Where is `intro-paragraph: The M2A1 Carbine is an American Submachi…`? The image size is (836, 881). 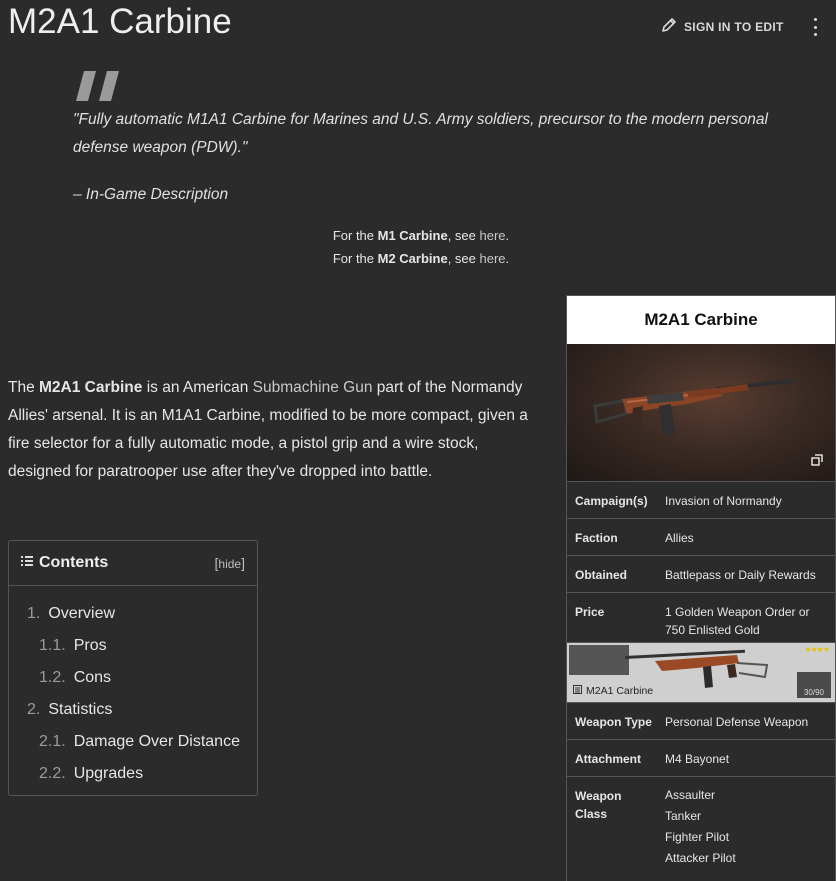 intro-paragraph: The M2A1 Carbine is an American Submachi… is located at coordinates (268, 429).